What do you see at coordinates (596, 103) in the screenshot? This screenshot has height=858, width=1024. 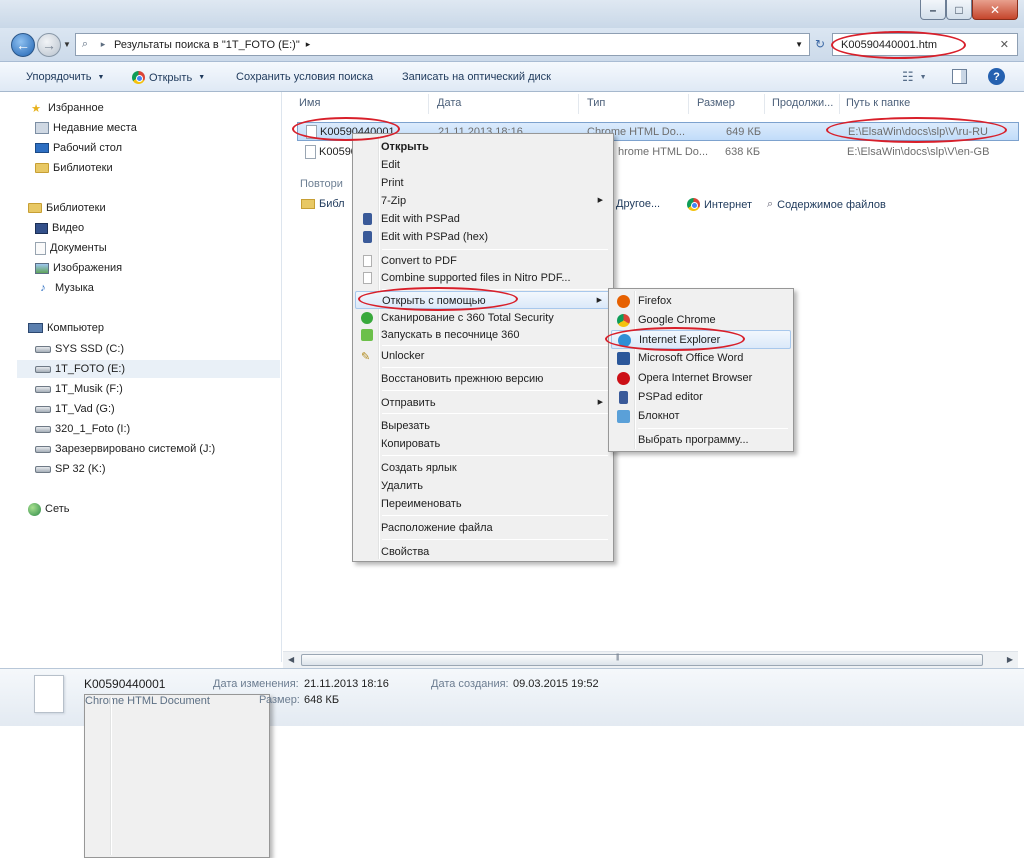 I see `column-header-type: Тип` at bounding box center [596, 103].